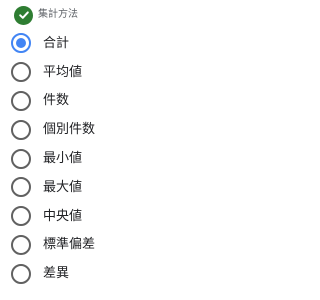 The image size is (320, 300). I want to click on radio-option-std-dev: 標準偏差, so click(47, 245).